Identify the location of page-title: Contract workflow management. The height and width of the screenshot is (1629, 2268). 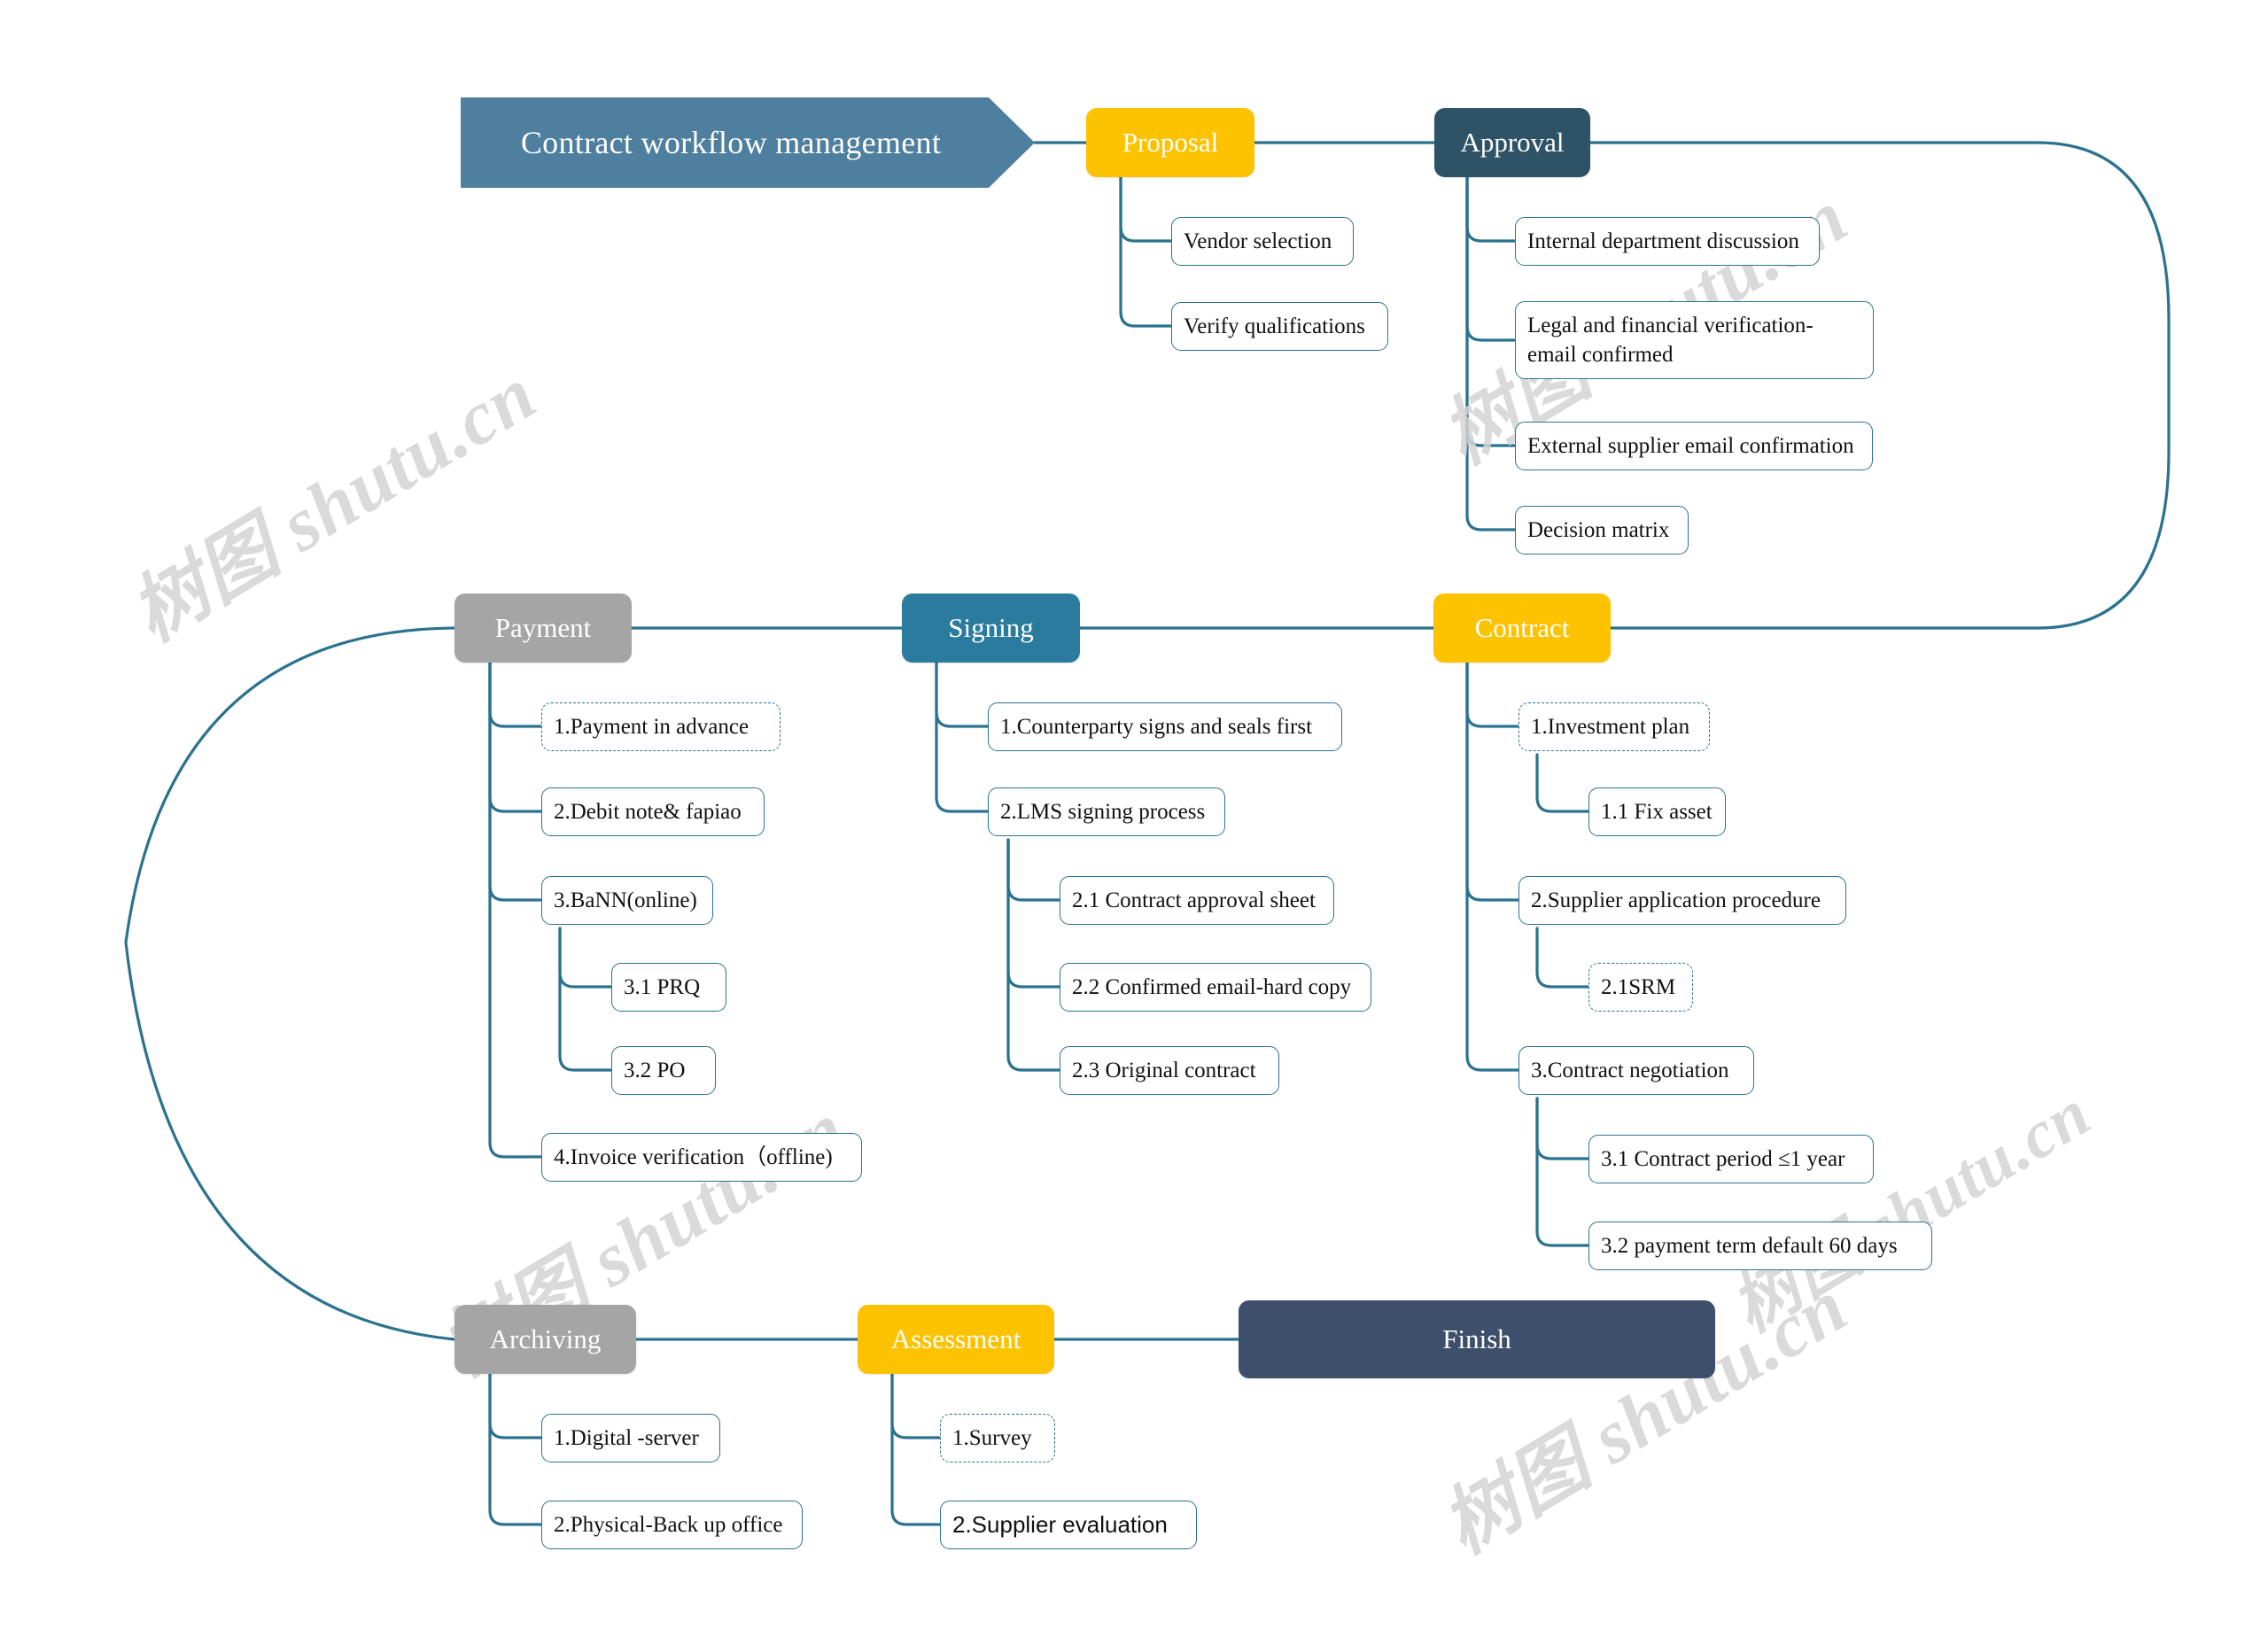
(731, 142).